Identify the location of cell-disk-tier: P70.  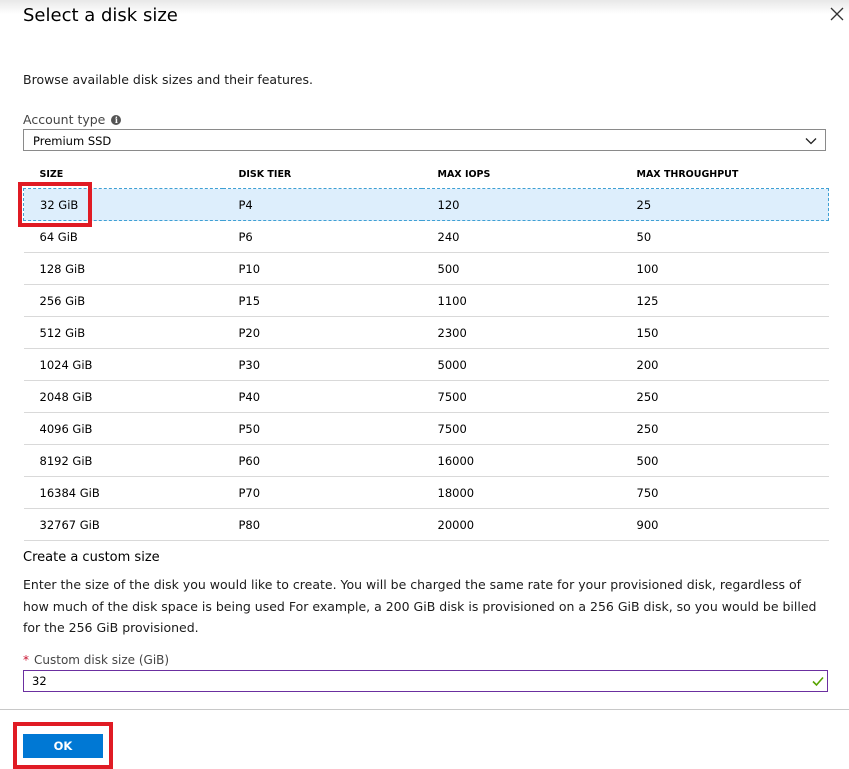
(322, 492).